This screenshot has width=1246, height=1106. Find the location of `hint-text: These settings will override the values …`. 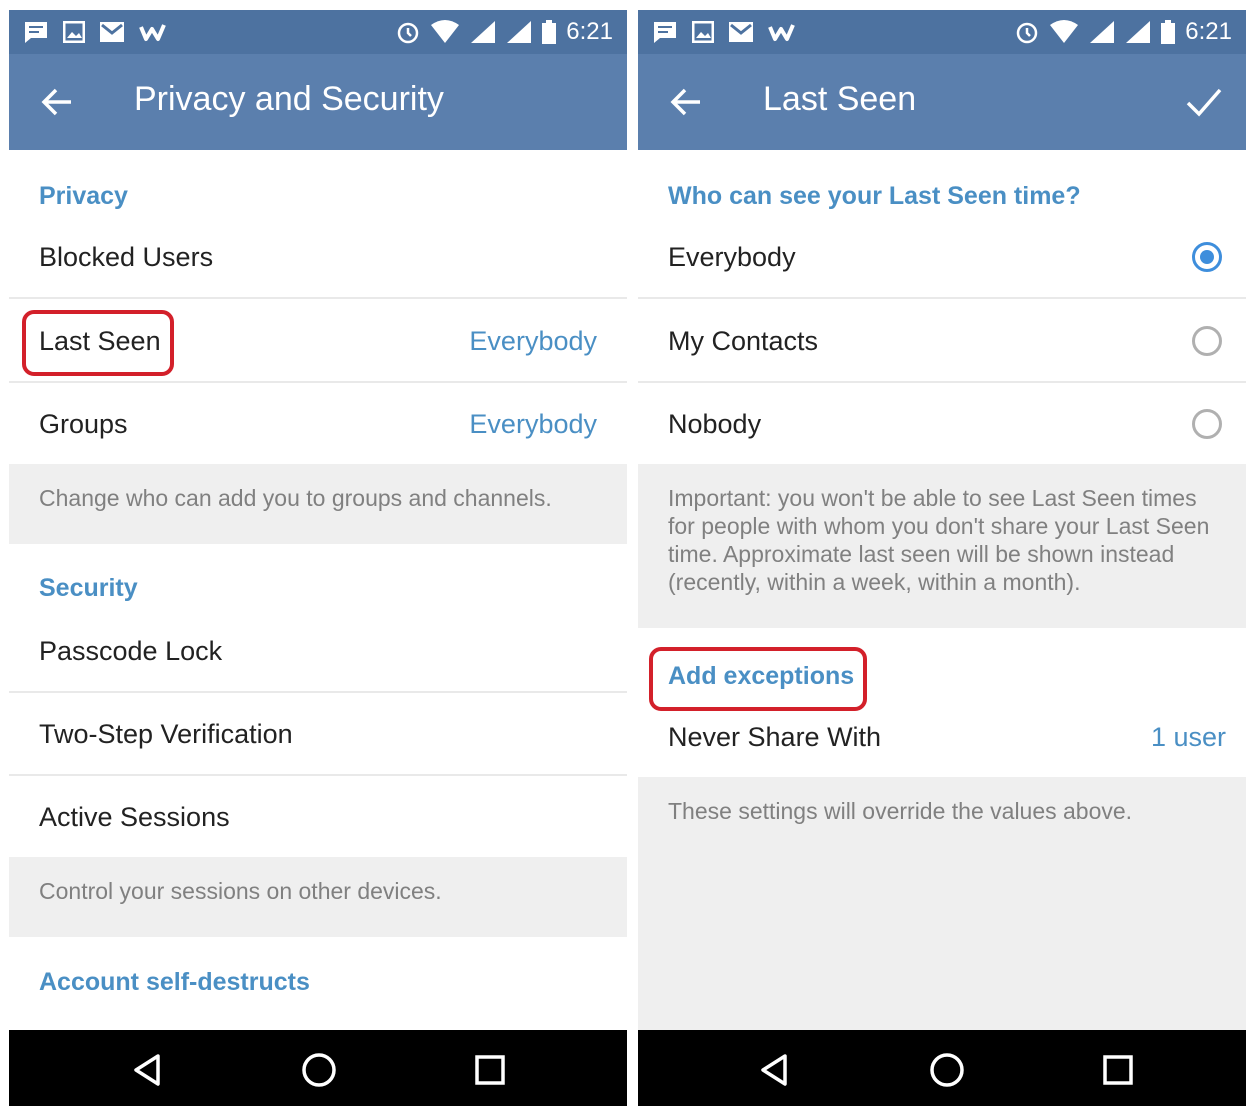

hint-text: These settings will override the values … is located at coordinates (900, 811).